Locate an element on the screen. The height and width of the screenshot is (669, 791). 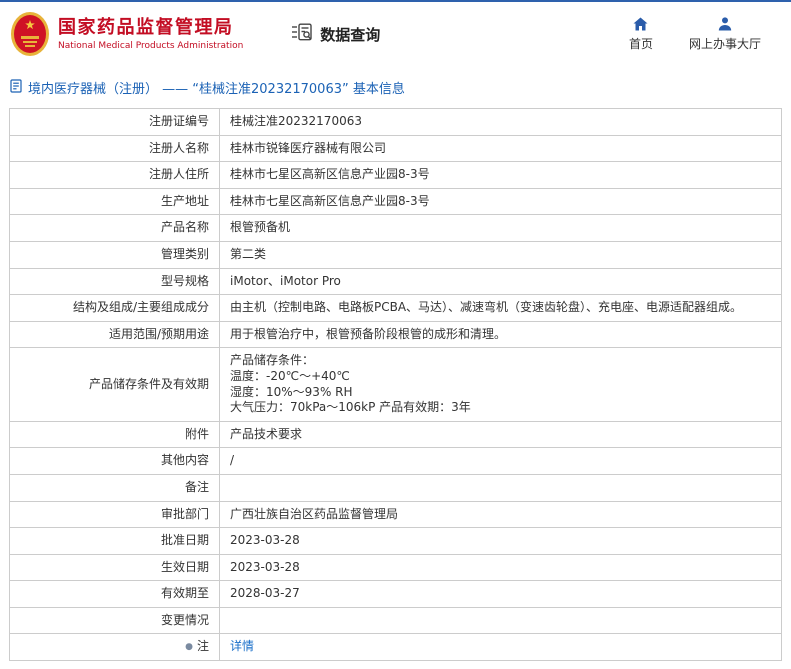
field-label: 适用范围/预期用途 is located at coordinates (114, 334).